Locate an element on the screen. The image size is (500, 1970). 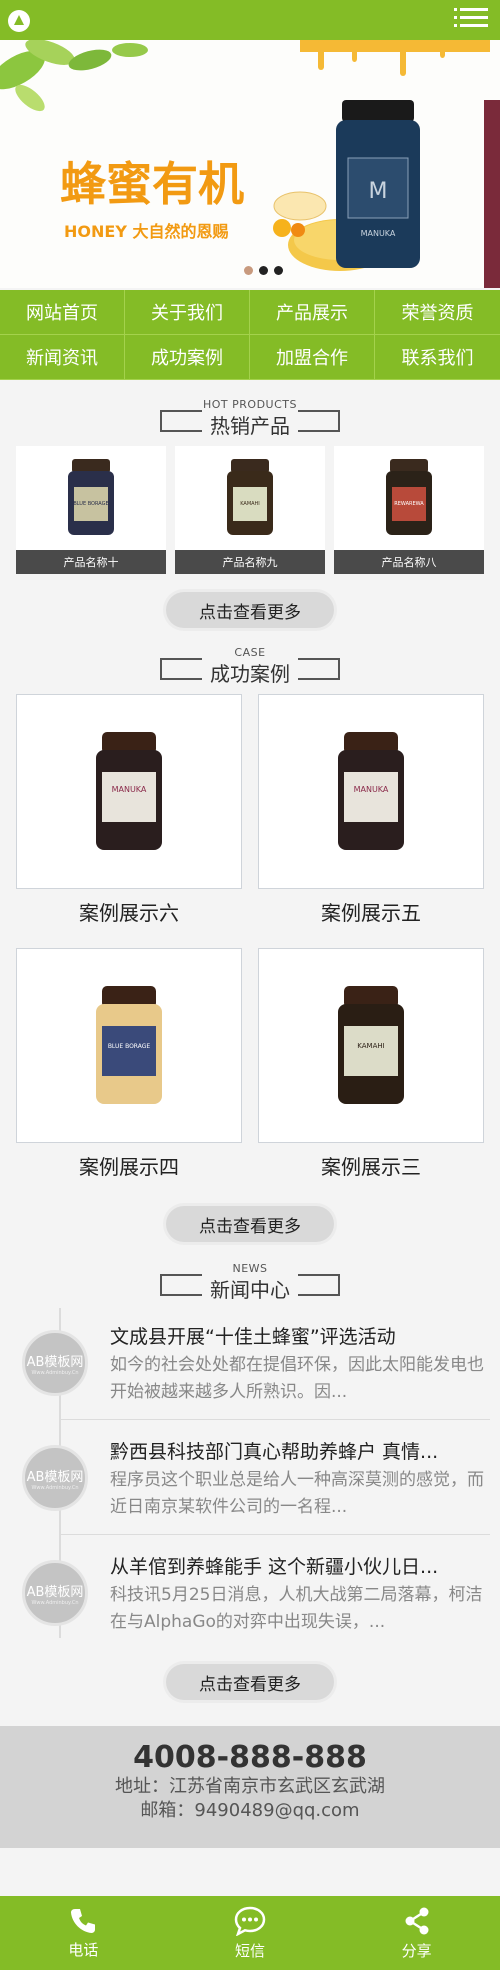
case-image: BLUE BORAGE is located at coordinates (129, 1045).